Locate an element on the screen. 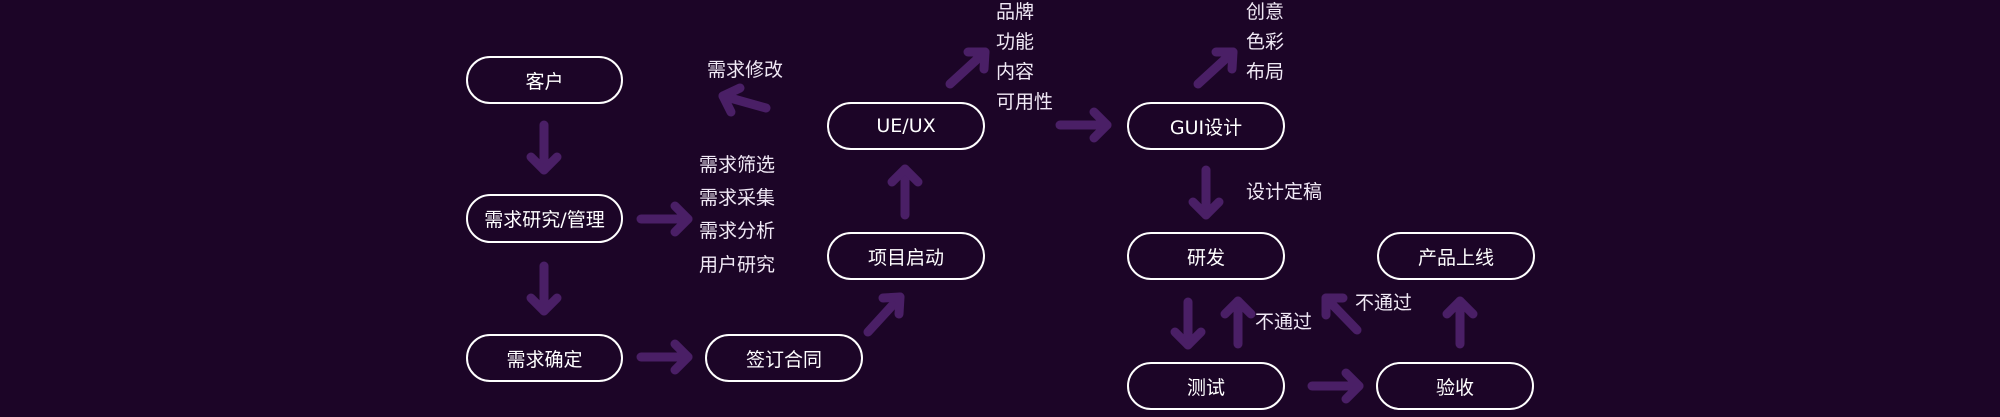  node-ue-ux: UE/UX is located at coordinates (906, 126).